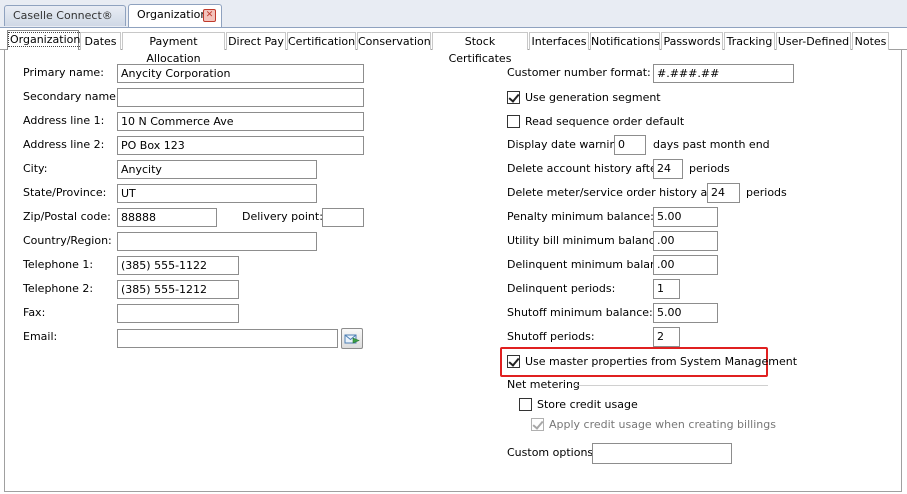 Image resolution: width=907 pixels, height=494 pixels. I want to click on tab-user-defined: User-Defined, so click(813, 41).